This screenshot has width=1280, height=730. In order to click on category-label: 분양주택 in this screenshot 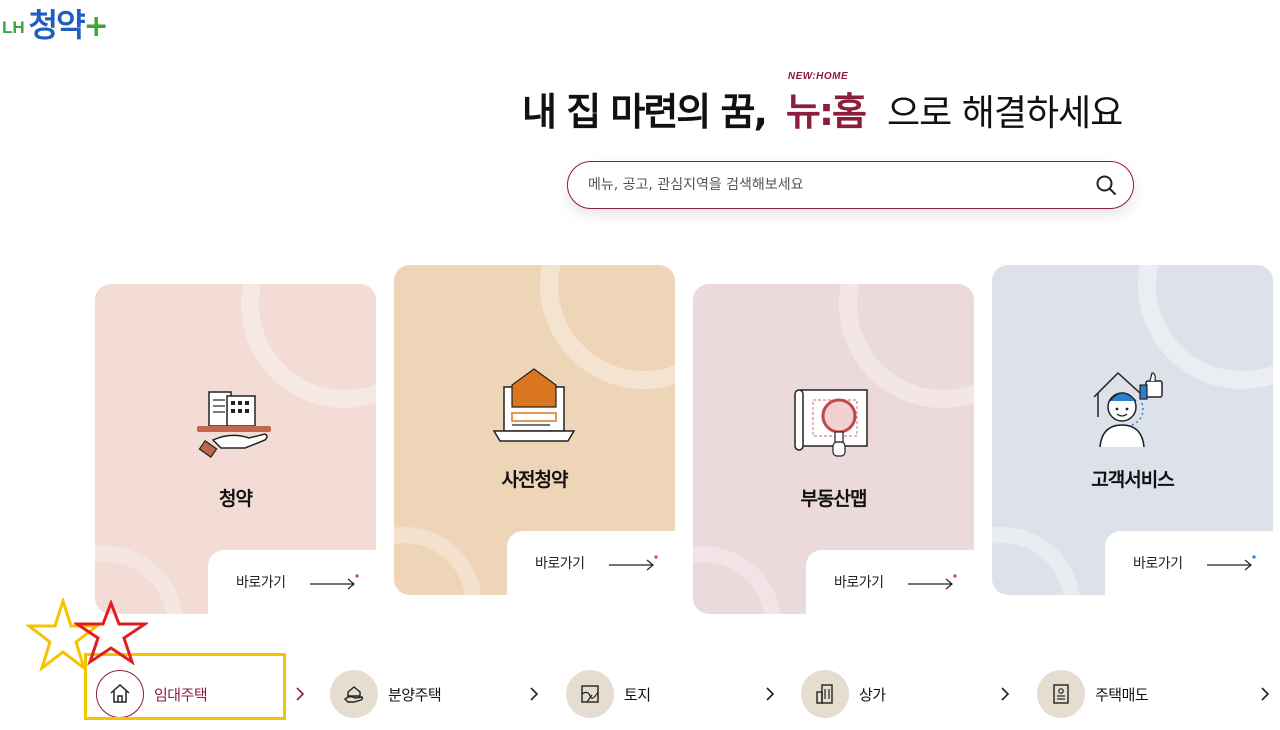, I will do `click(415, 694)`.